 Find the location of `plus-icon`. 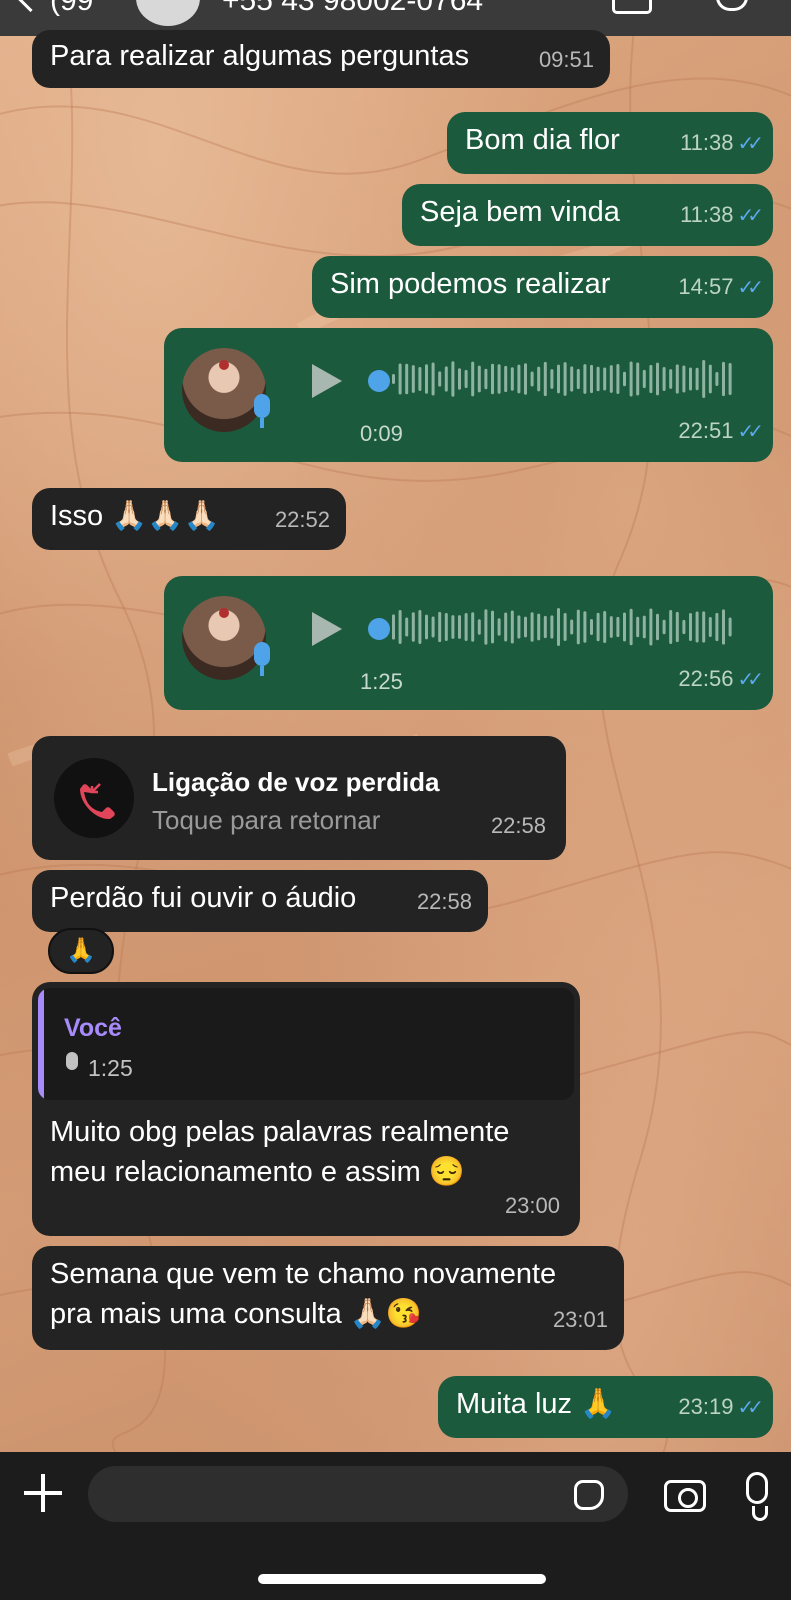

plus-icon is located at coordinates (43, 1493).